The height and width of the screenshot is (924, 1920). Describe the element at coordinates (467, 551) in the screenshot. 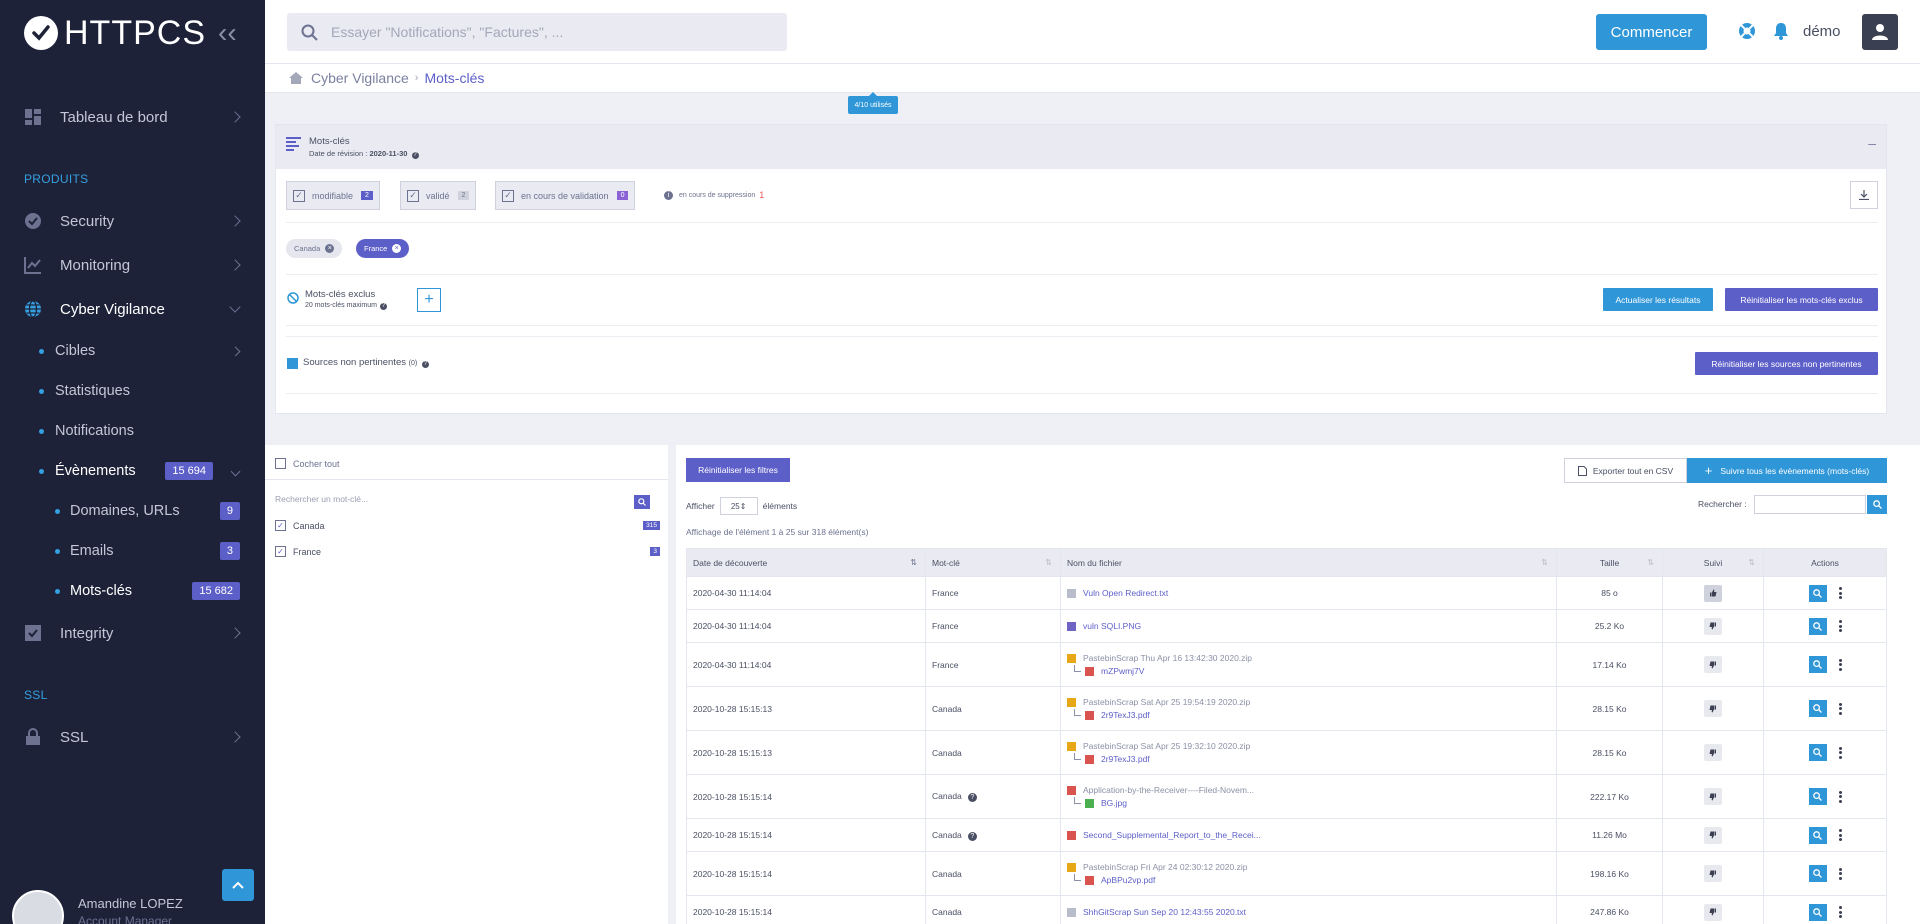

I see `keyword-filter-france: ✓ France 3` at that location.